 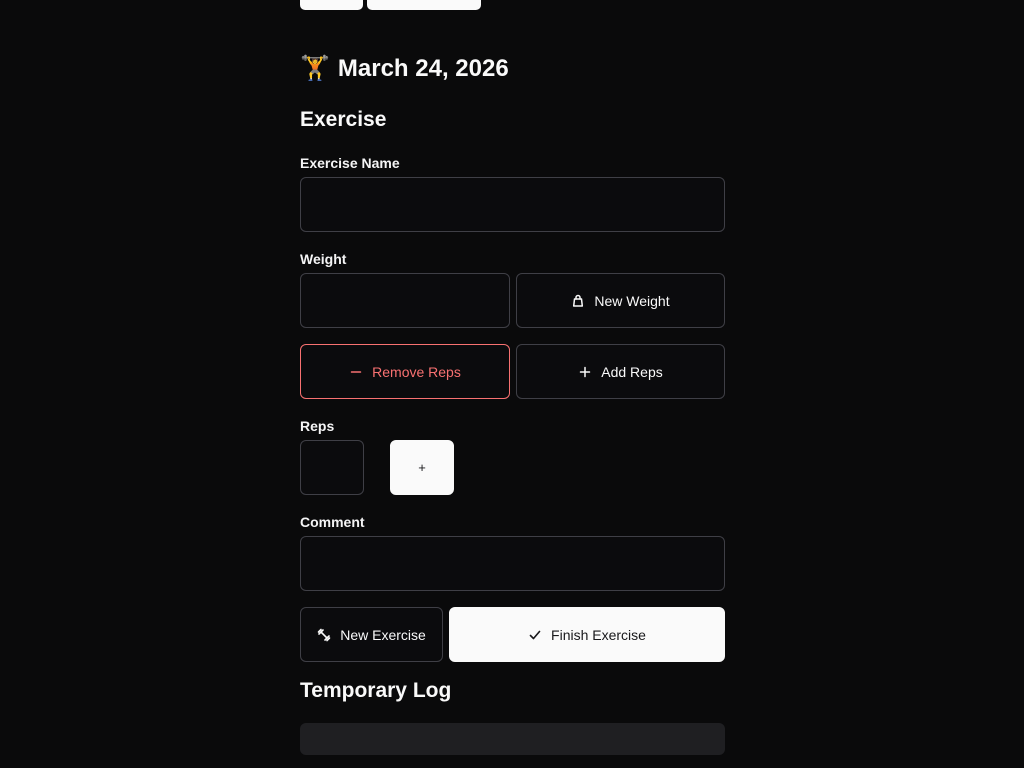 I want to click on new-weight-label: New Weight, so click(x=632, y=300).